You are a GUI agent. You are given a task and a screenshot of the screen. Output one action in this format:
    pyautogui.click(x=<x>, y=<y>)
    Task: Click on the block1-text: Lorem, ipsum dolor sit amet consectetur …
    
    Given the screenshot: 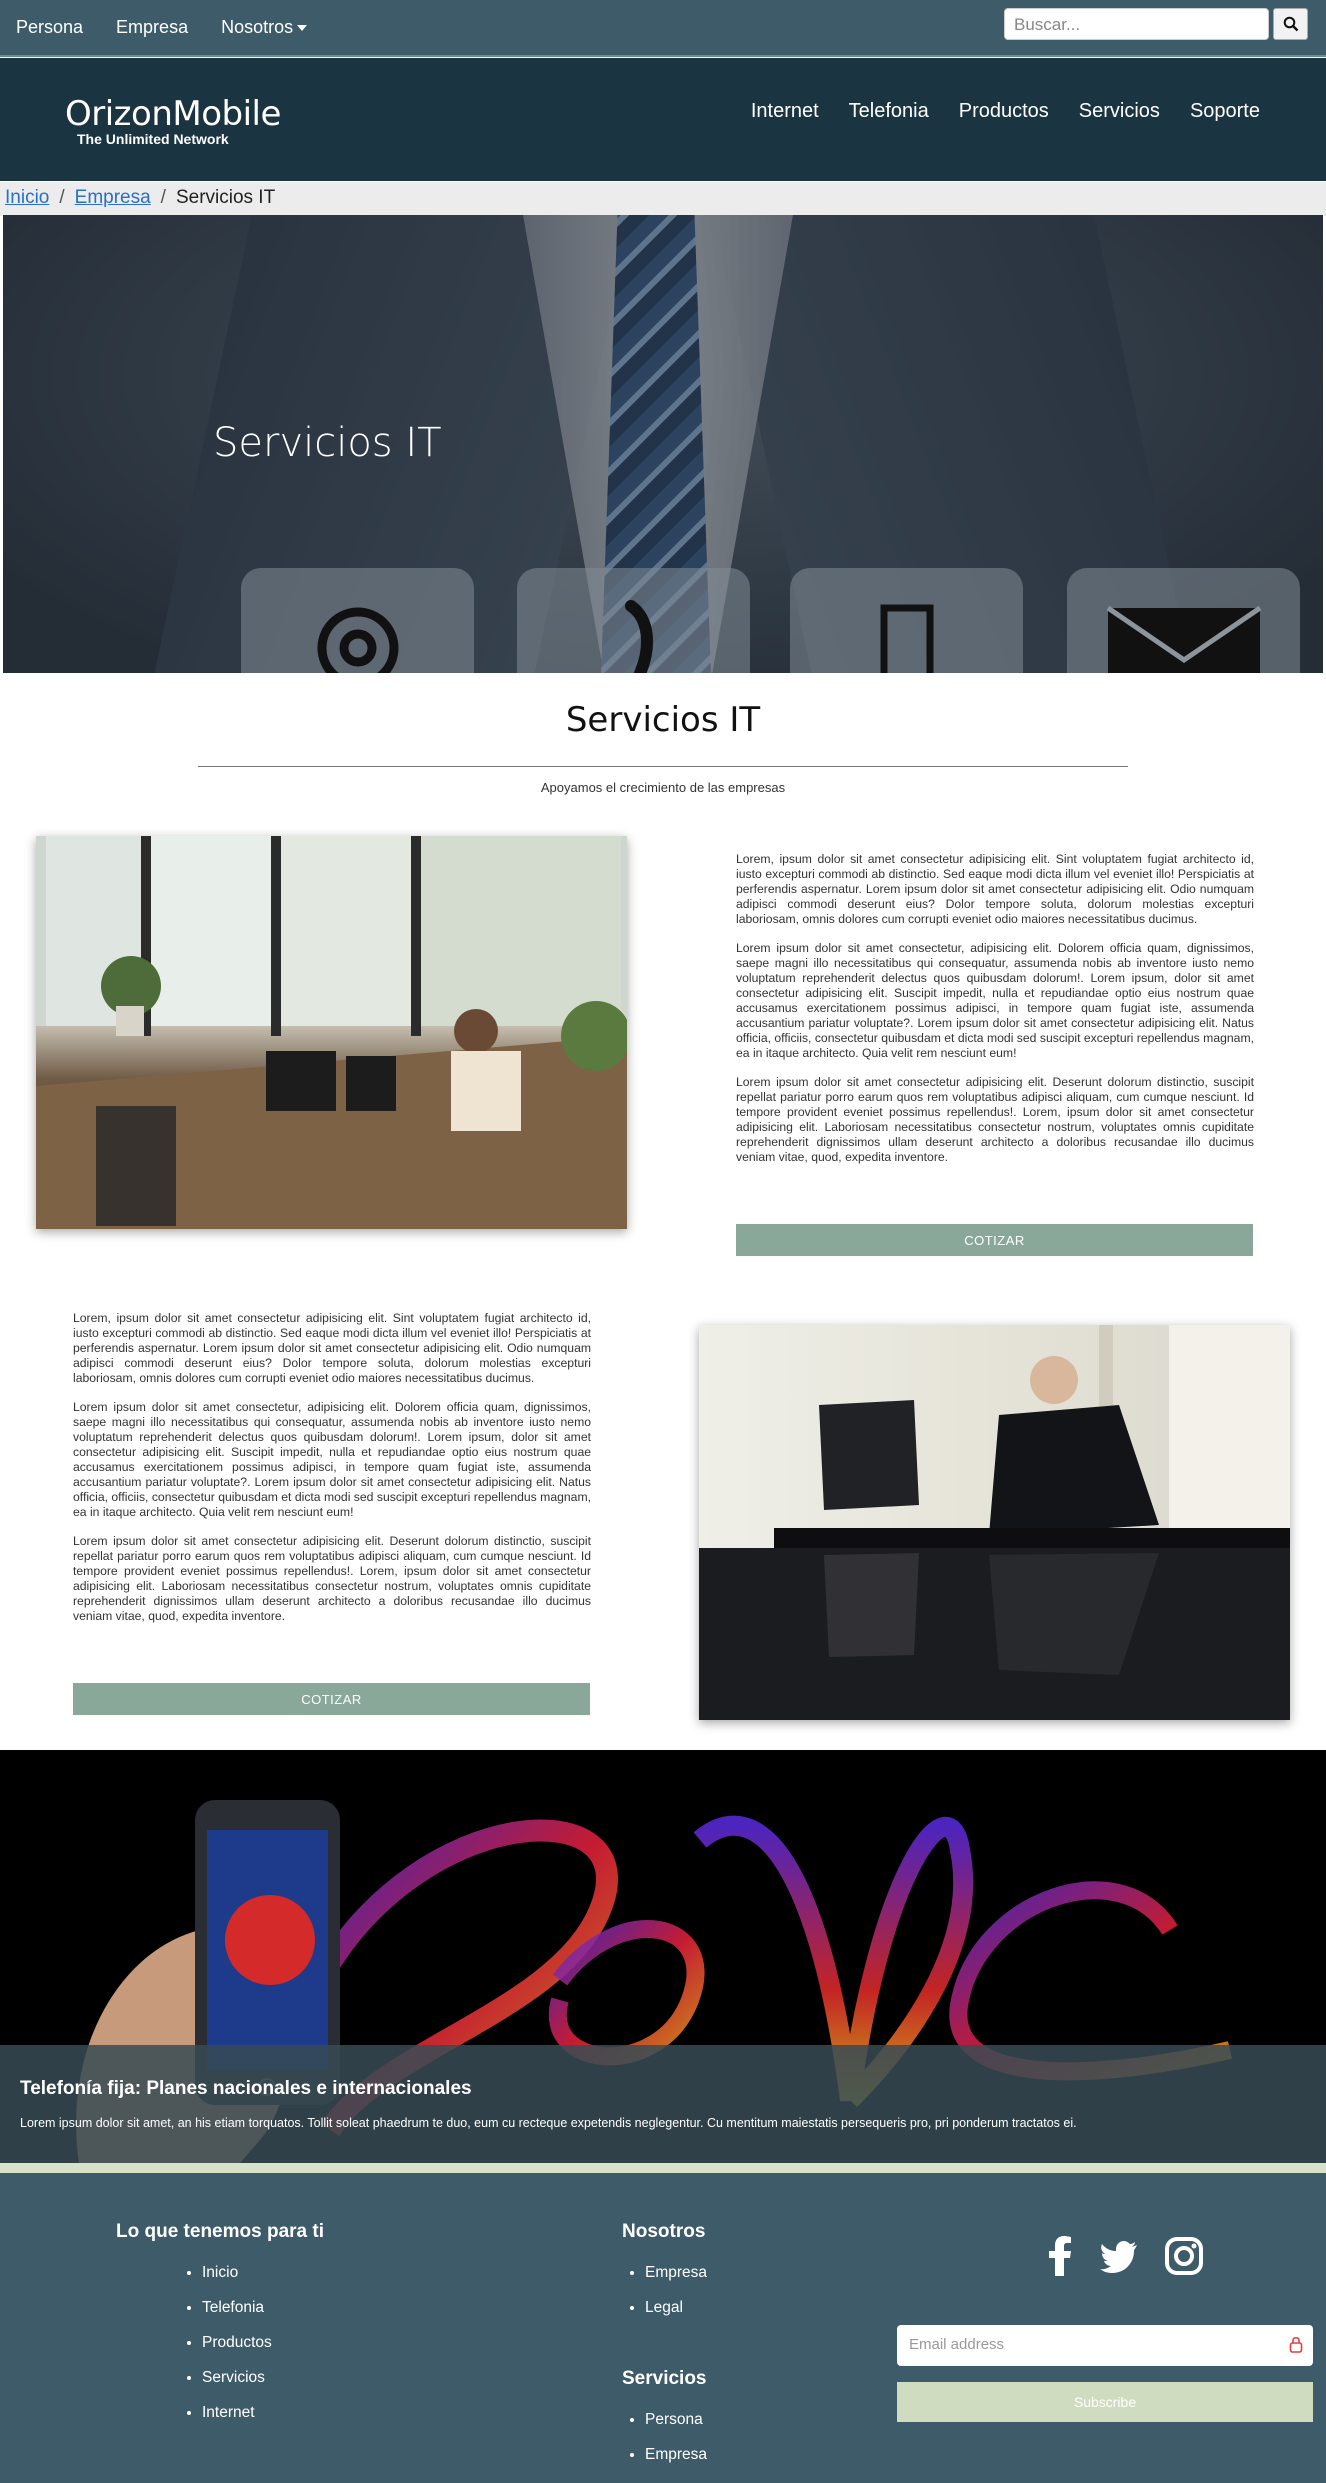 What is the action you would take?
    pyautogui.click(x=995, y=1015)
    